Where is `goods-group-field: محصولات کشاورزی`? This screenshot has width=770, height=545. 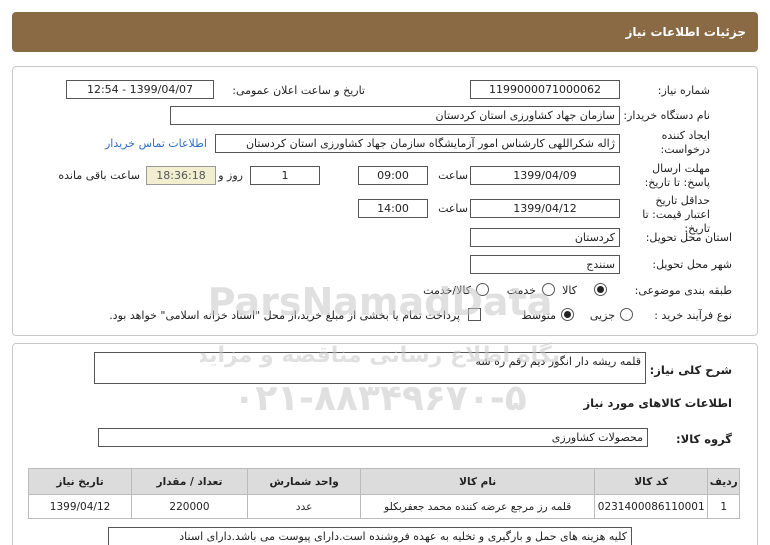
goods-group-field: محصولات کشاورزی is located at coordinates (373, 437).